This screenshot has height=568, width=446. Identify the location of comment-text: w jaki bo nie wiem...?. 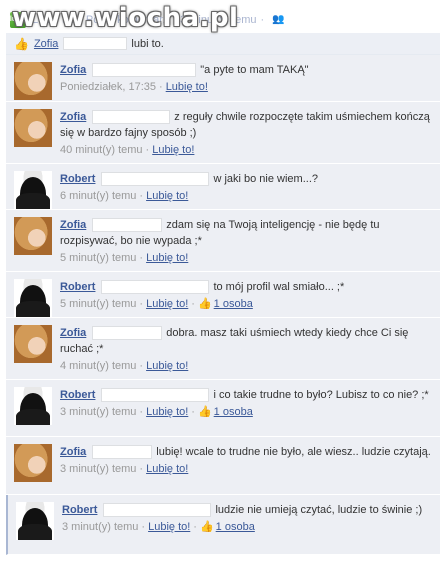
(265, 179).